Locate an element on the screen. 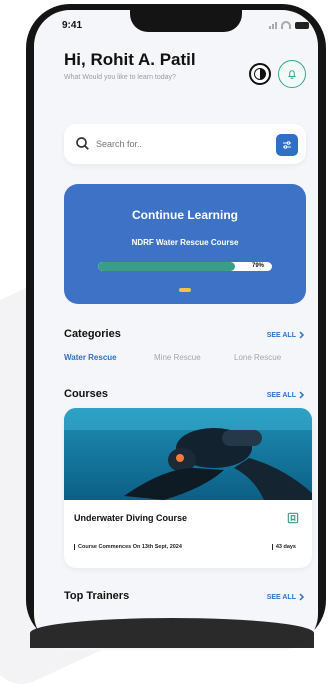  carousel-indicator is located at coordinates (185, 290).